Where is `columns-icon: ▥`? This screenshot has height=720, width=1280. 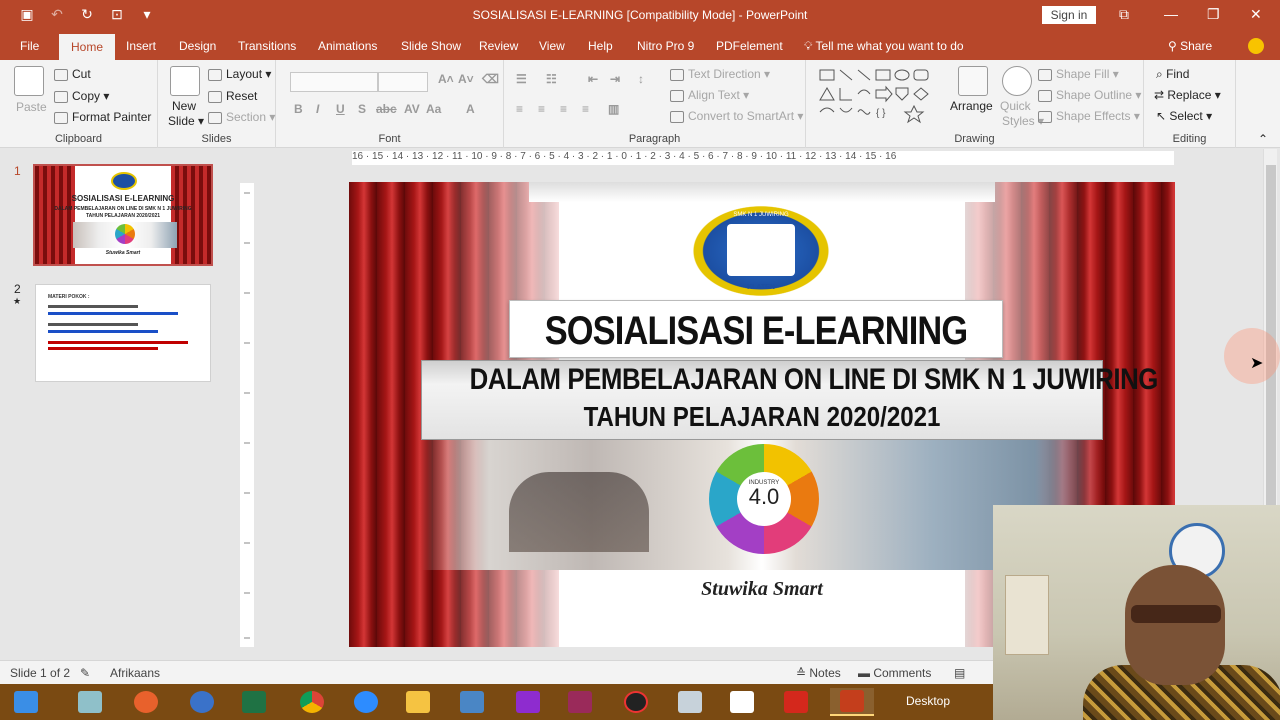
columns-icon: ▥ is located at coordinates (613, 109).